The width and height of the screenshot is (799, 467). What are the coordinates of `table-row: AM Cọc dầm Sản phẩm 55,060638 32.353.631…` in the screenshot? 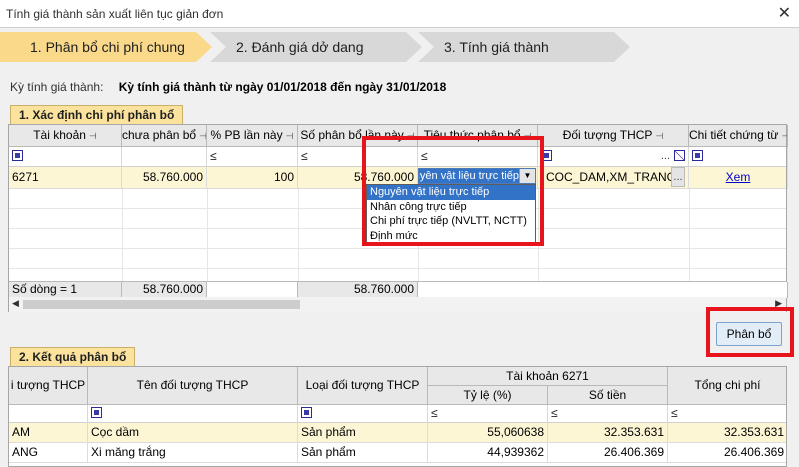 It's located at (397, 433).